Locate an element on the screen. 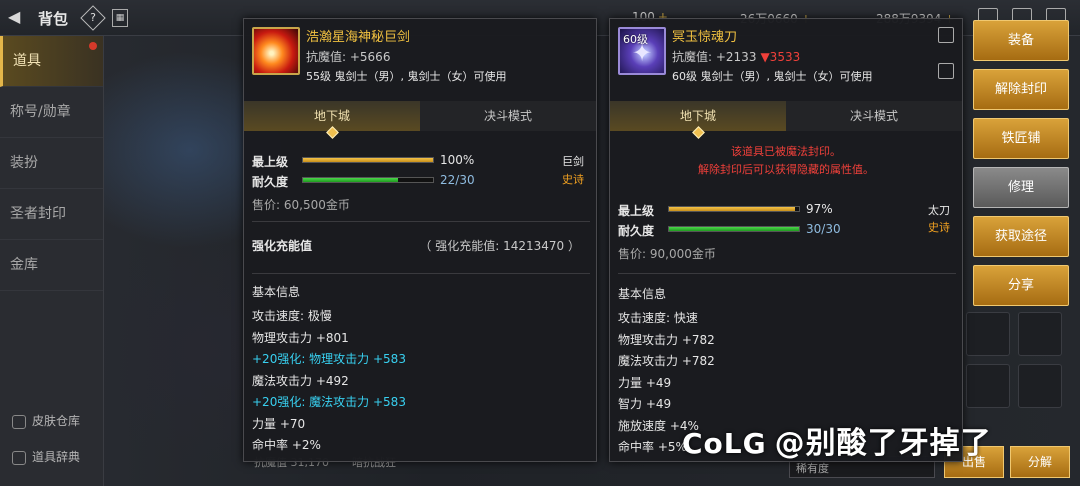 The image size is (1080, 486). sidebar: 道具 称号/勋章 装扮 圣者封印 金库 皮肤仓库 道具辞典 is located at coordinates (52, 261).